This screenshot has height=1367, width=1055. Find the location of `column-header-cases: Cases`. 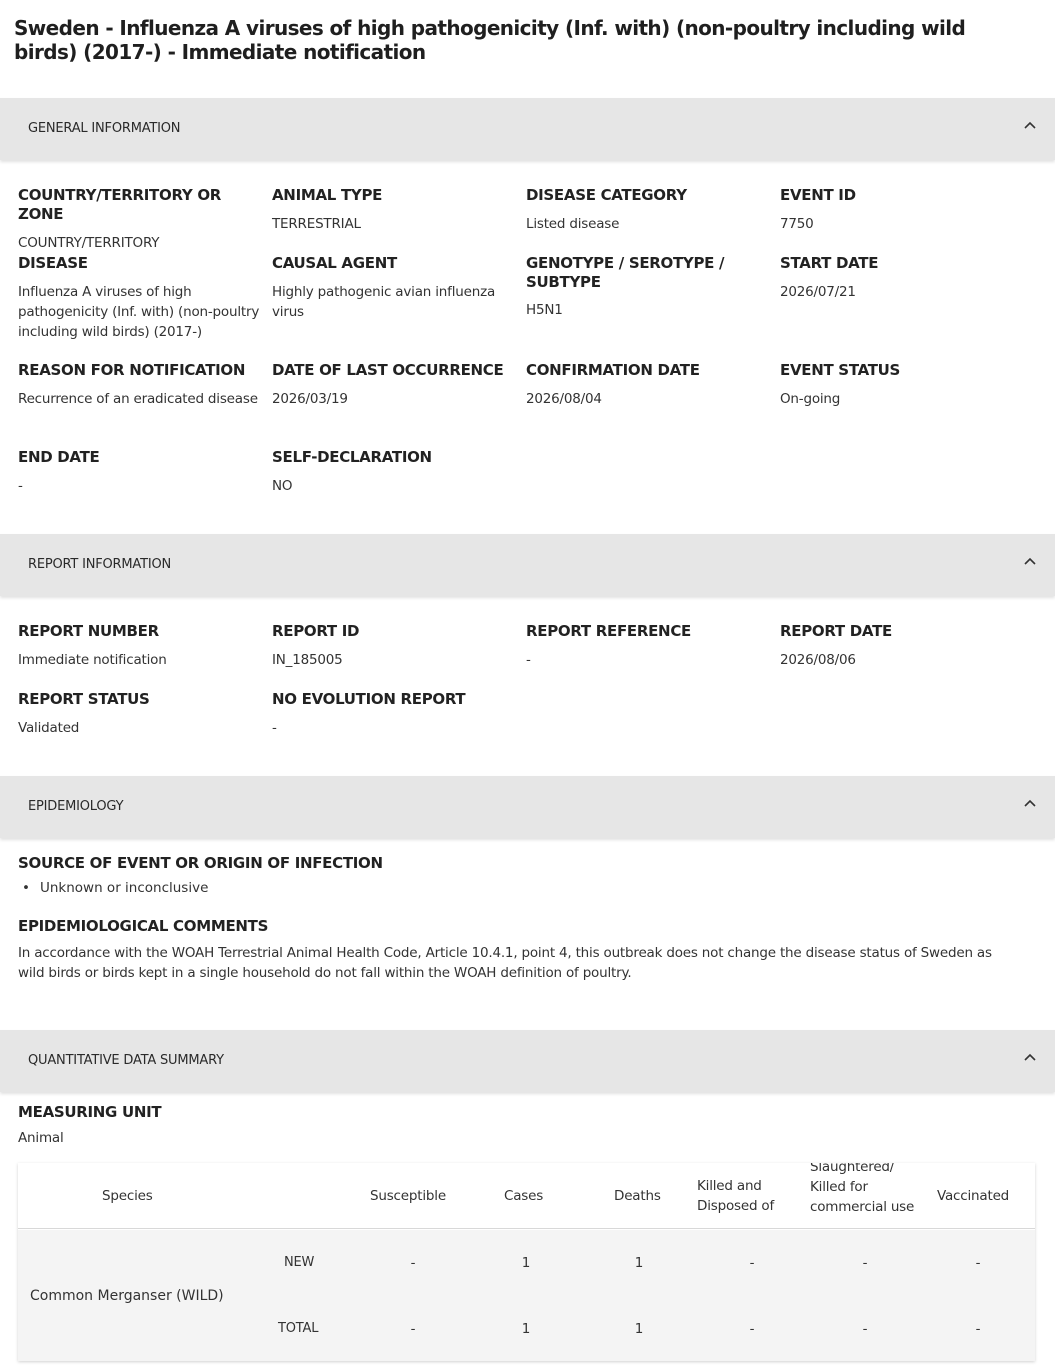

column-header-cases: Cases is located at coordinates (524, 1196).